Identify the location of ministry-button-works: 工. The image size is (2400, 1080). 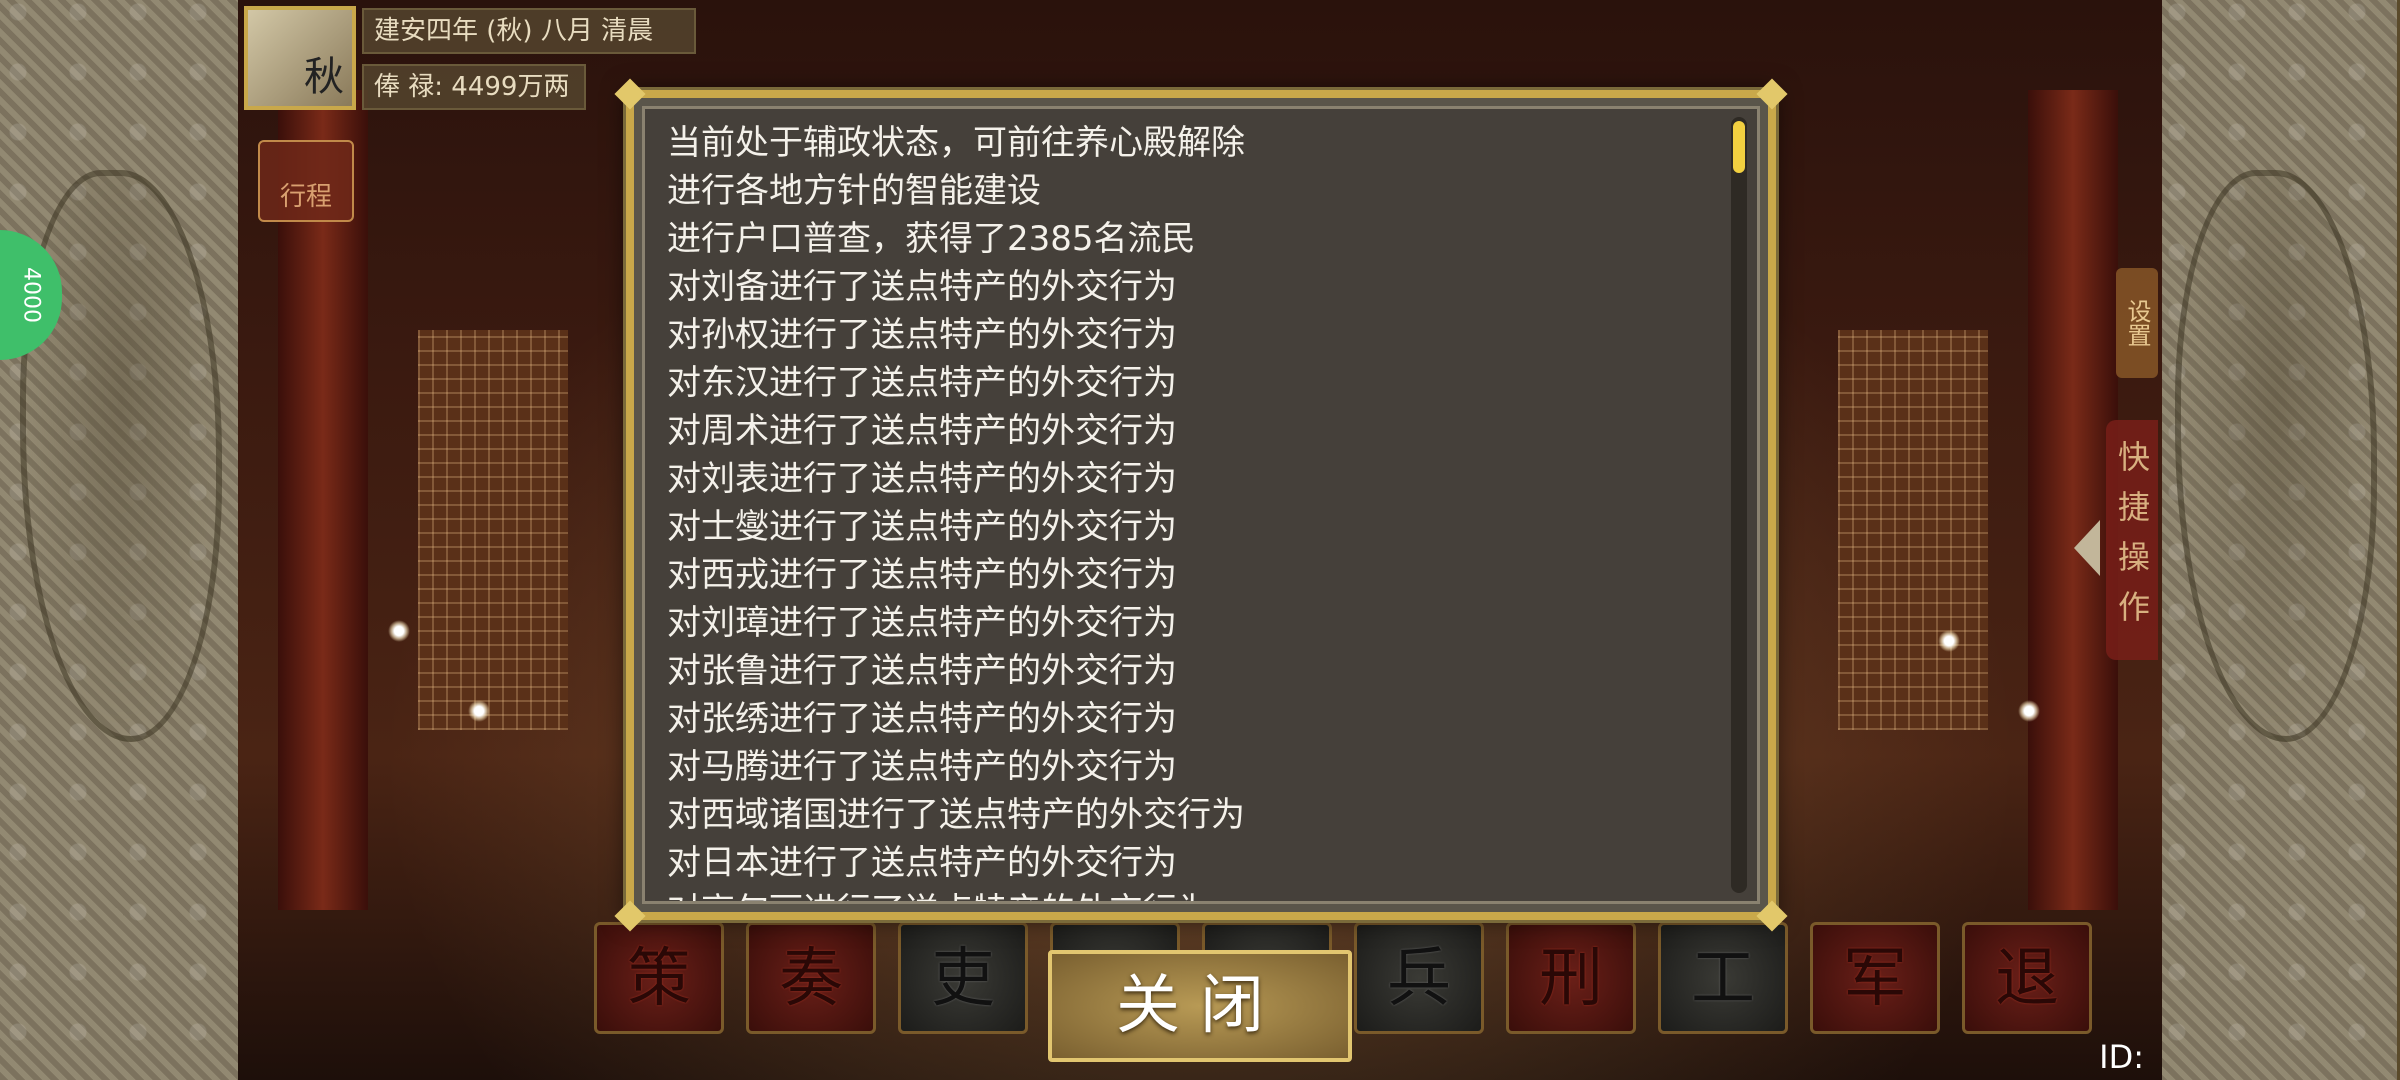
(1723, 978).